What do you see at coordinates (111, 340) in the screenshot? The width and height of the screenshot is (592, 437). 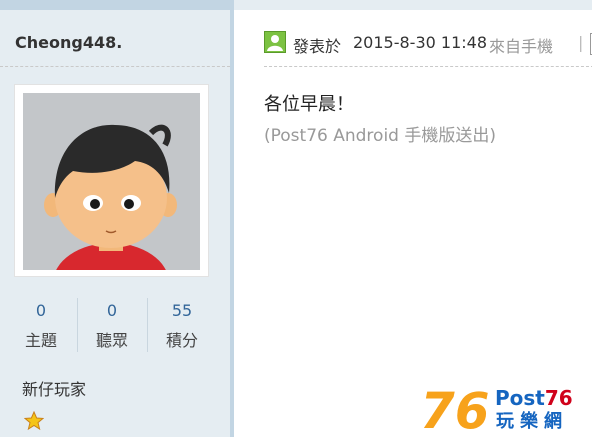 I see `stat-label: 聽眾` at bounding box center [111, 340].